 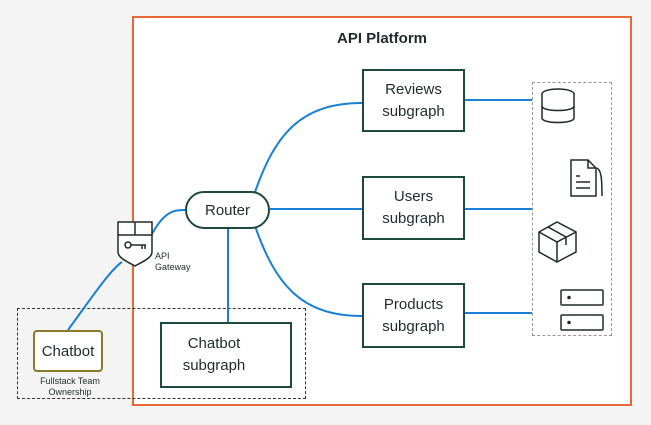 I want to click on chatbot-subgraph-node: Chatbot subgraph, so click(x=226, y=355).